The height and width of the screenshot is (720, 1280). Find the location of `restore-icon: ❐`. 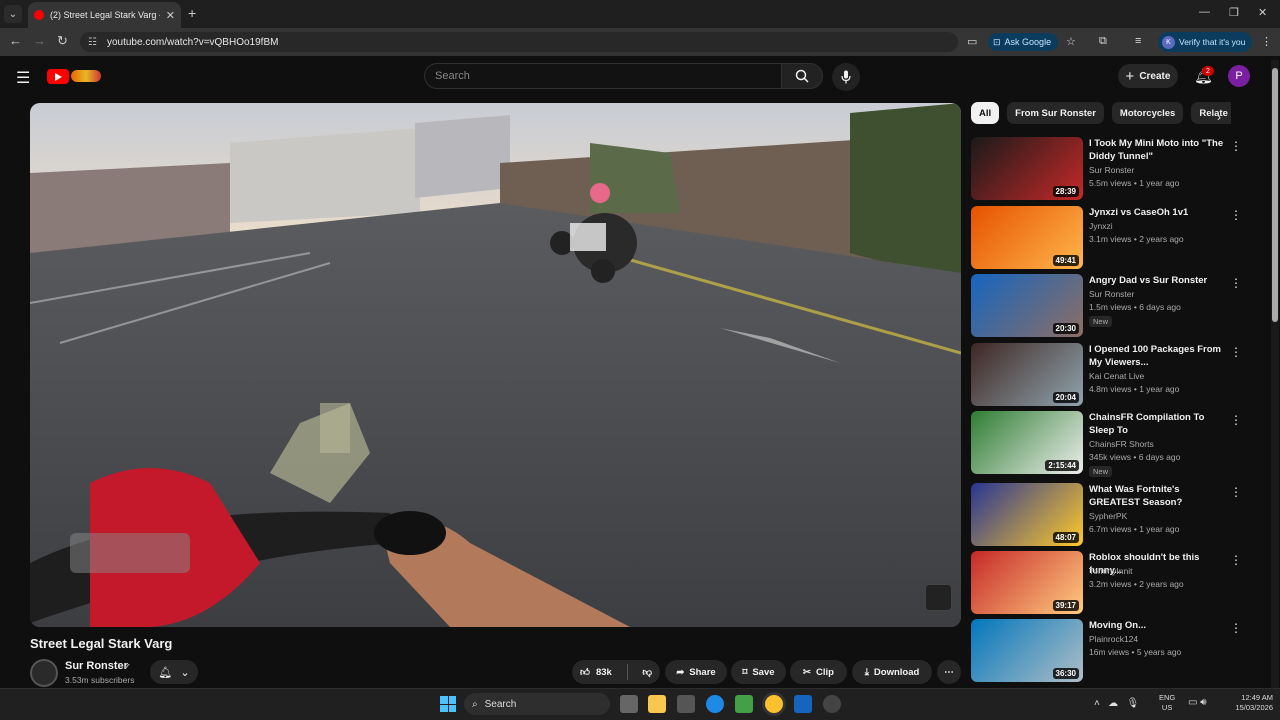

restore-icon: ❐ is located at coordinates (1234, 12).